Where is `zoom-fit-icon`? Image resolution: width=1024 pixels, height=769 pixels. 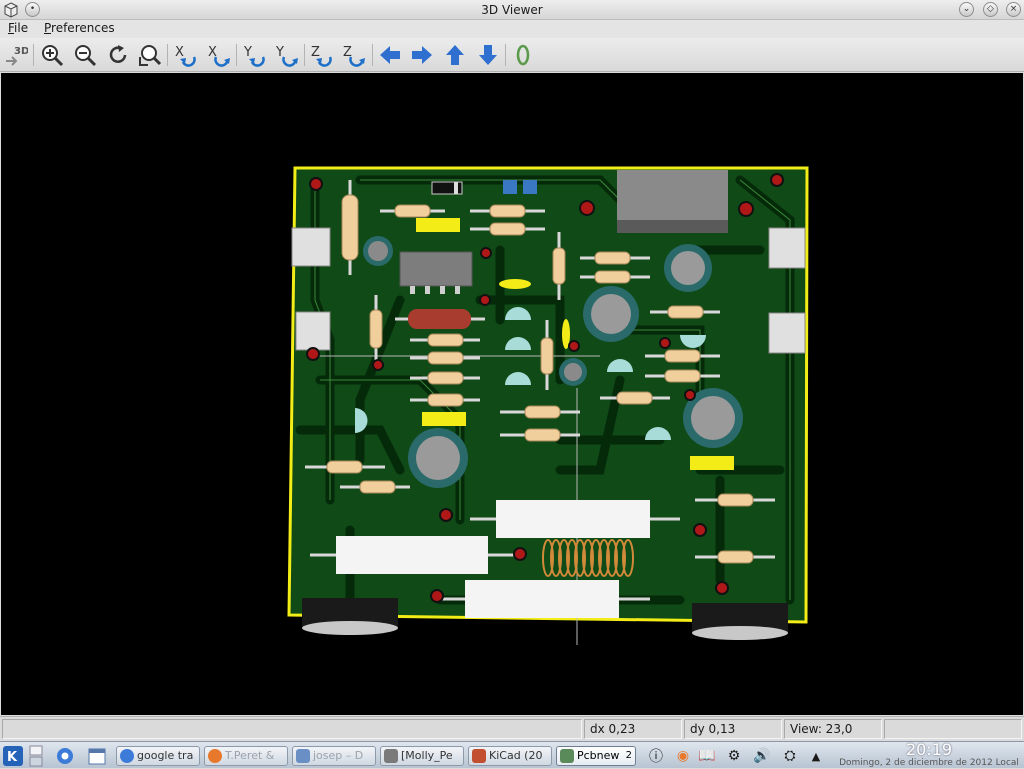 zoom-fit-icon is located at coordinates (150, 55).